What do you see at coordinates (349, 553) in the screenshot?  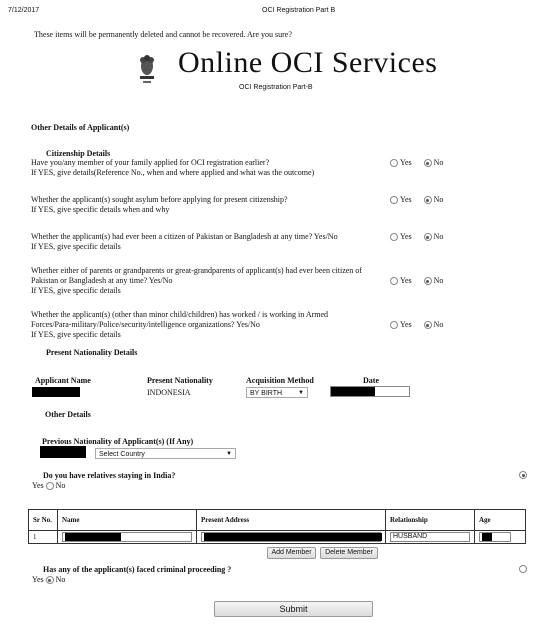 I see `delete-member-button: Delete Member` at bounding box center [349, 553].